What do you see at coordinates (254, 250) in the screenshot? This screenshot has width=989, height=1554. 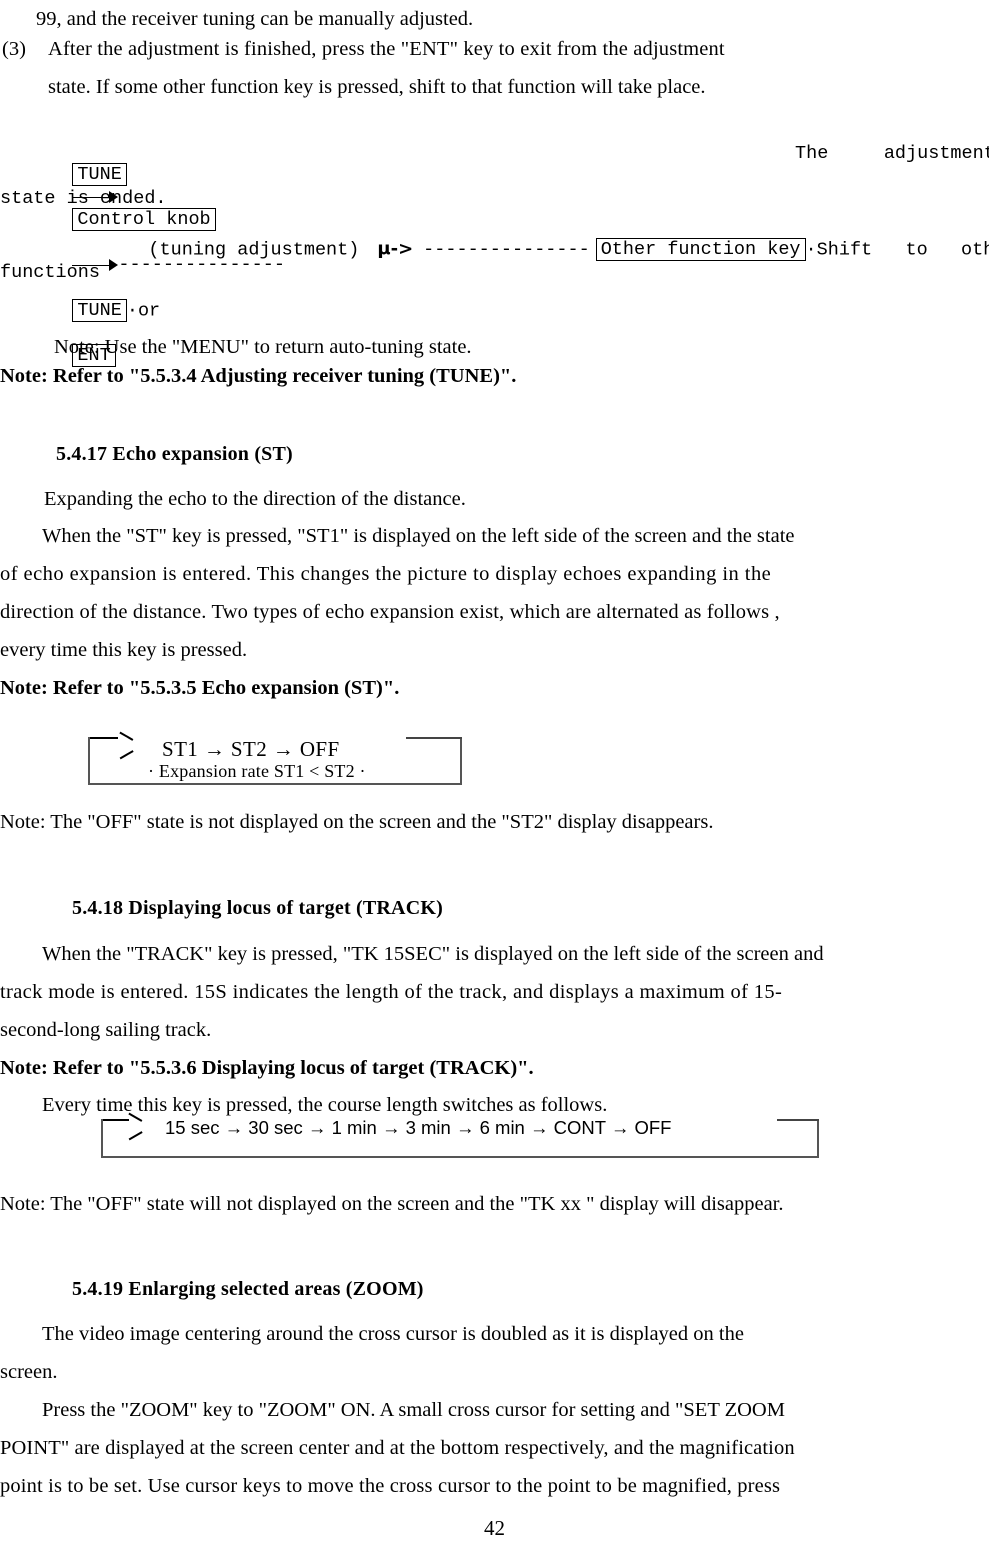 I see `tuning-adjustment-label: (tuning adjustment)` at bounding box center [254, 250].